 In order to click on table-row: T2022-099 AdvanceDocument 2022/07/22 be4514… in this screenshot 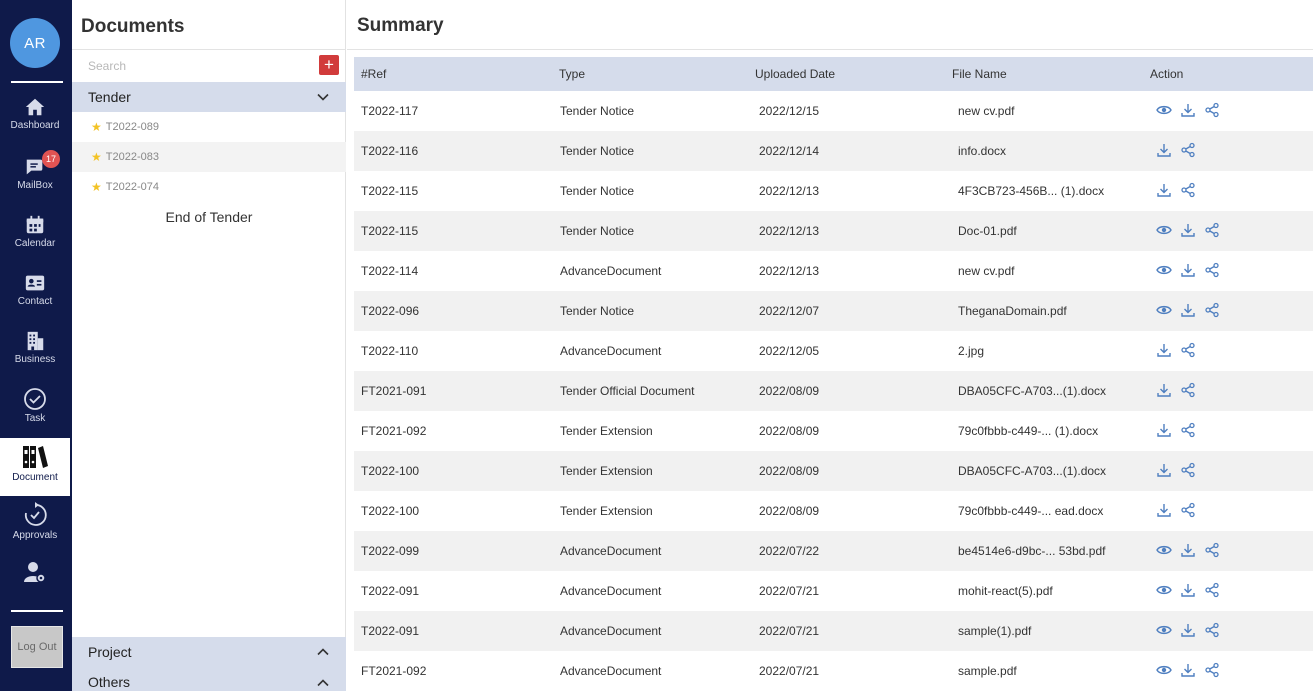, I will do `click(833, 551)`.